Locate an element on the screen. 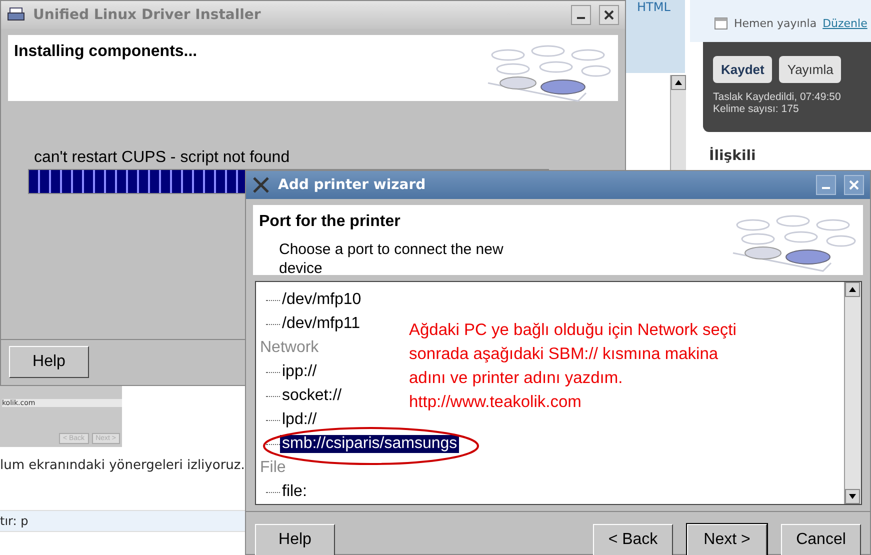  publish-label: Hemen yayınla is located at coordinates (775, 23).